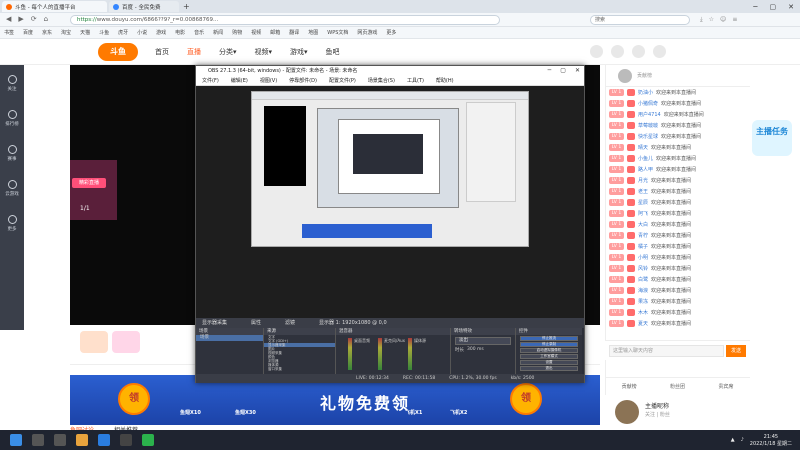  What do you see at coordinates (643, 290) in the screenshot?
I see `chat-username: 海浪` at bounding box center [643, 290].